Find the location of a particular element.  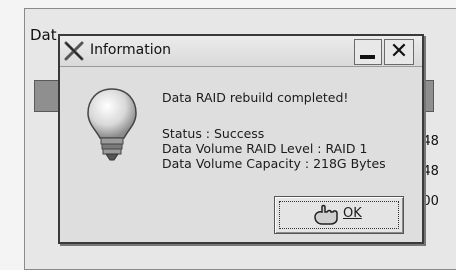

status-line: Status : Success is located at coordinates (213, 133).